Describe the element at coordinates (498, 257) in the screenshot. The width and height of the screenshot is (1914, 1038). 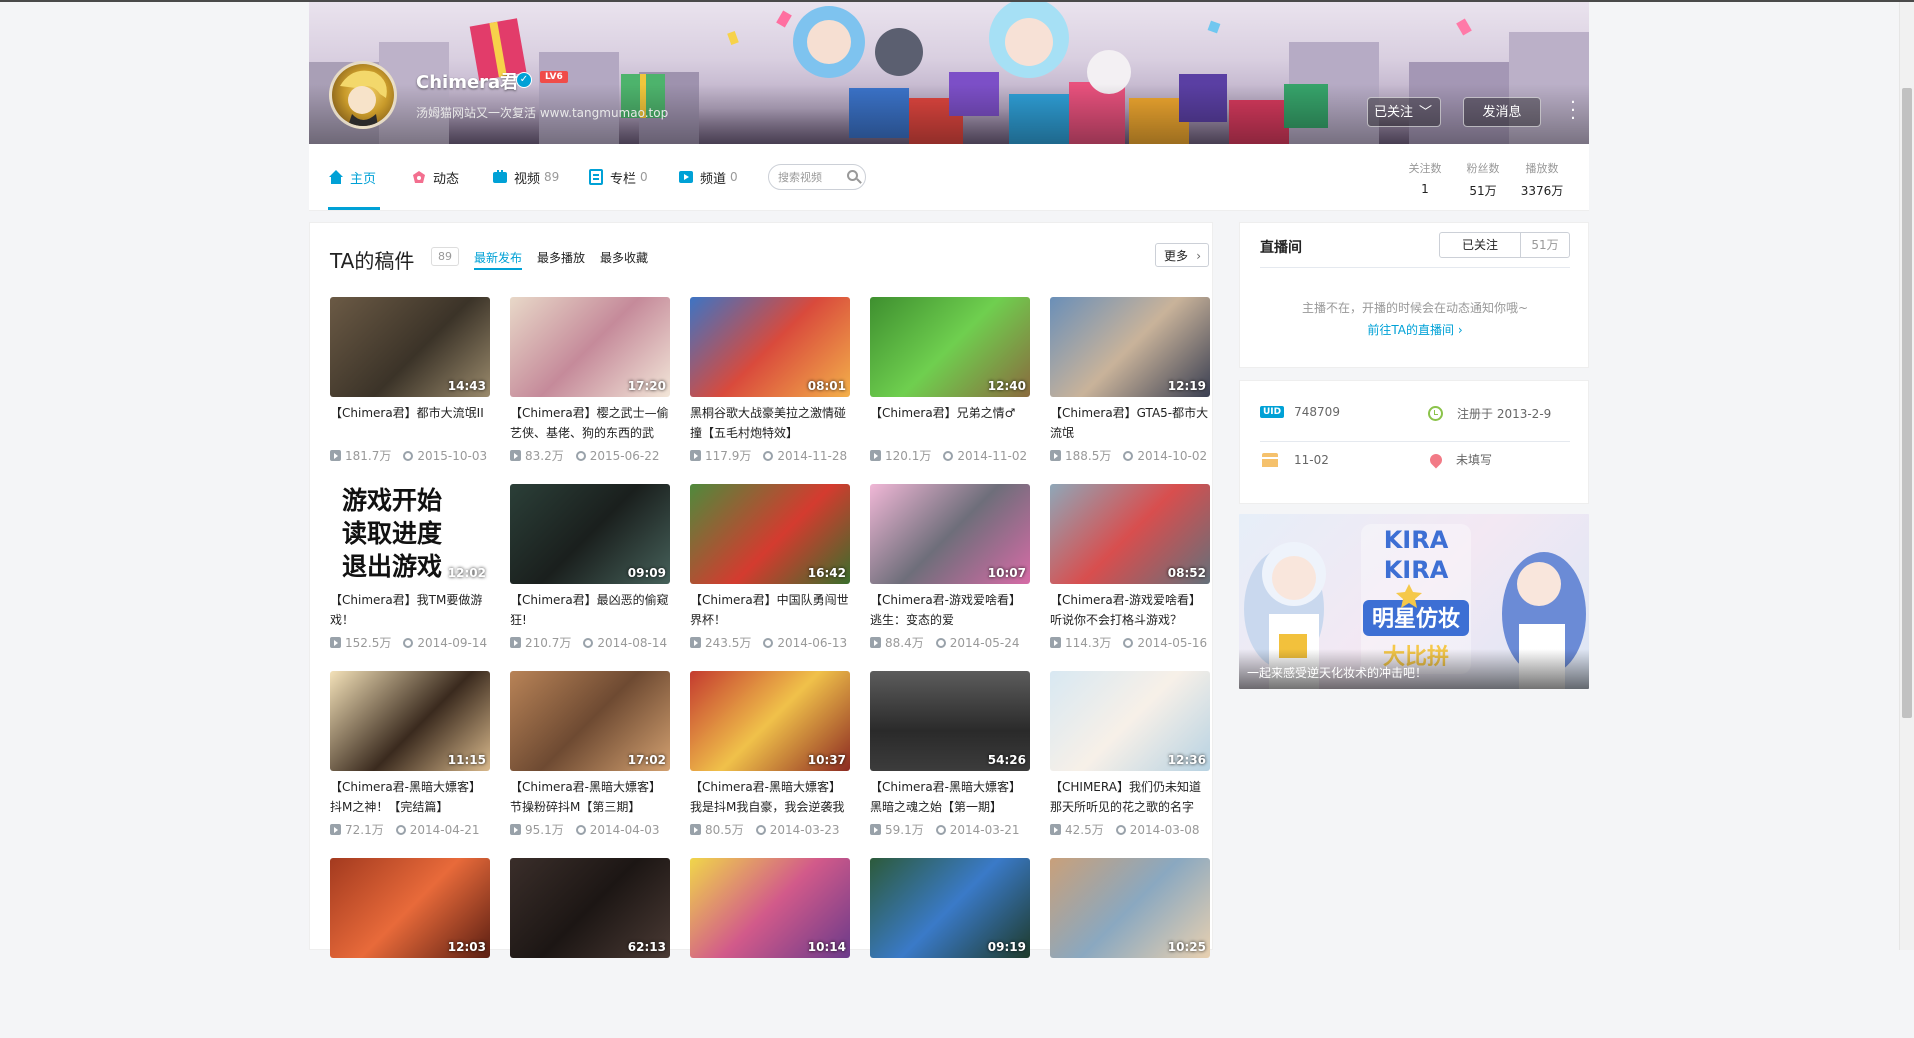
I see `tab-latest: 最新发布` at that location.